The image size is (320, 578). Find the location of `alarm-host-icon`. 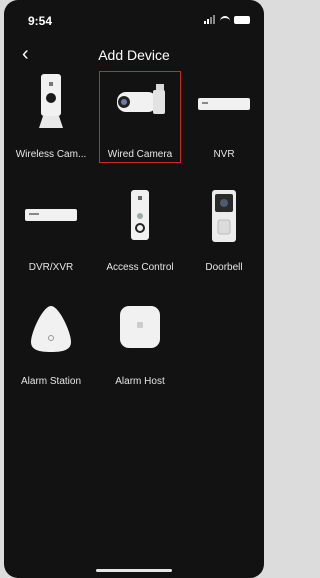

alarm-host-icon is located at coordinates (140, 327).